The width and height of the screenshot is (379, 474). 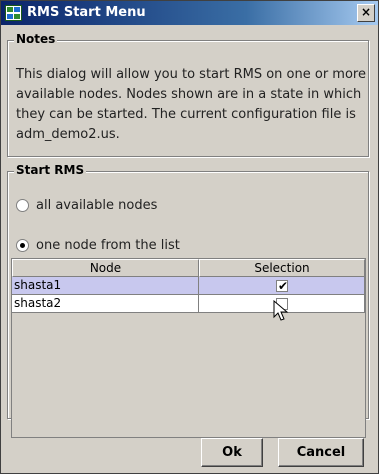 What do you see at coordinates (232, 452) in the screenshot?
I see `ok-button: Ok` at bounding box center [232, 452].